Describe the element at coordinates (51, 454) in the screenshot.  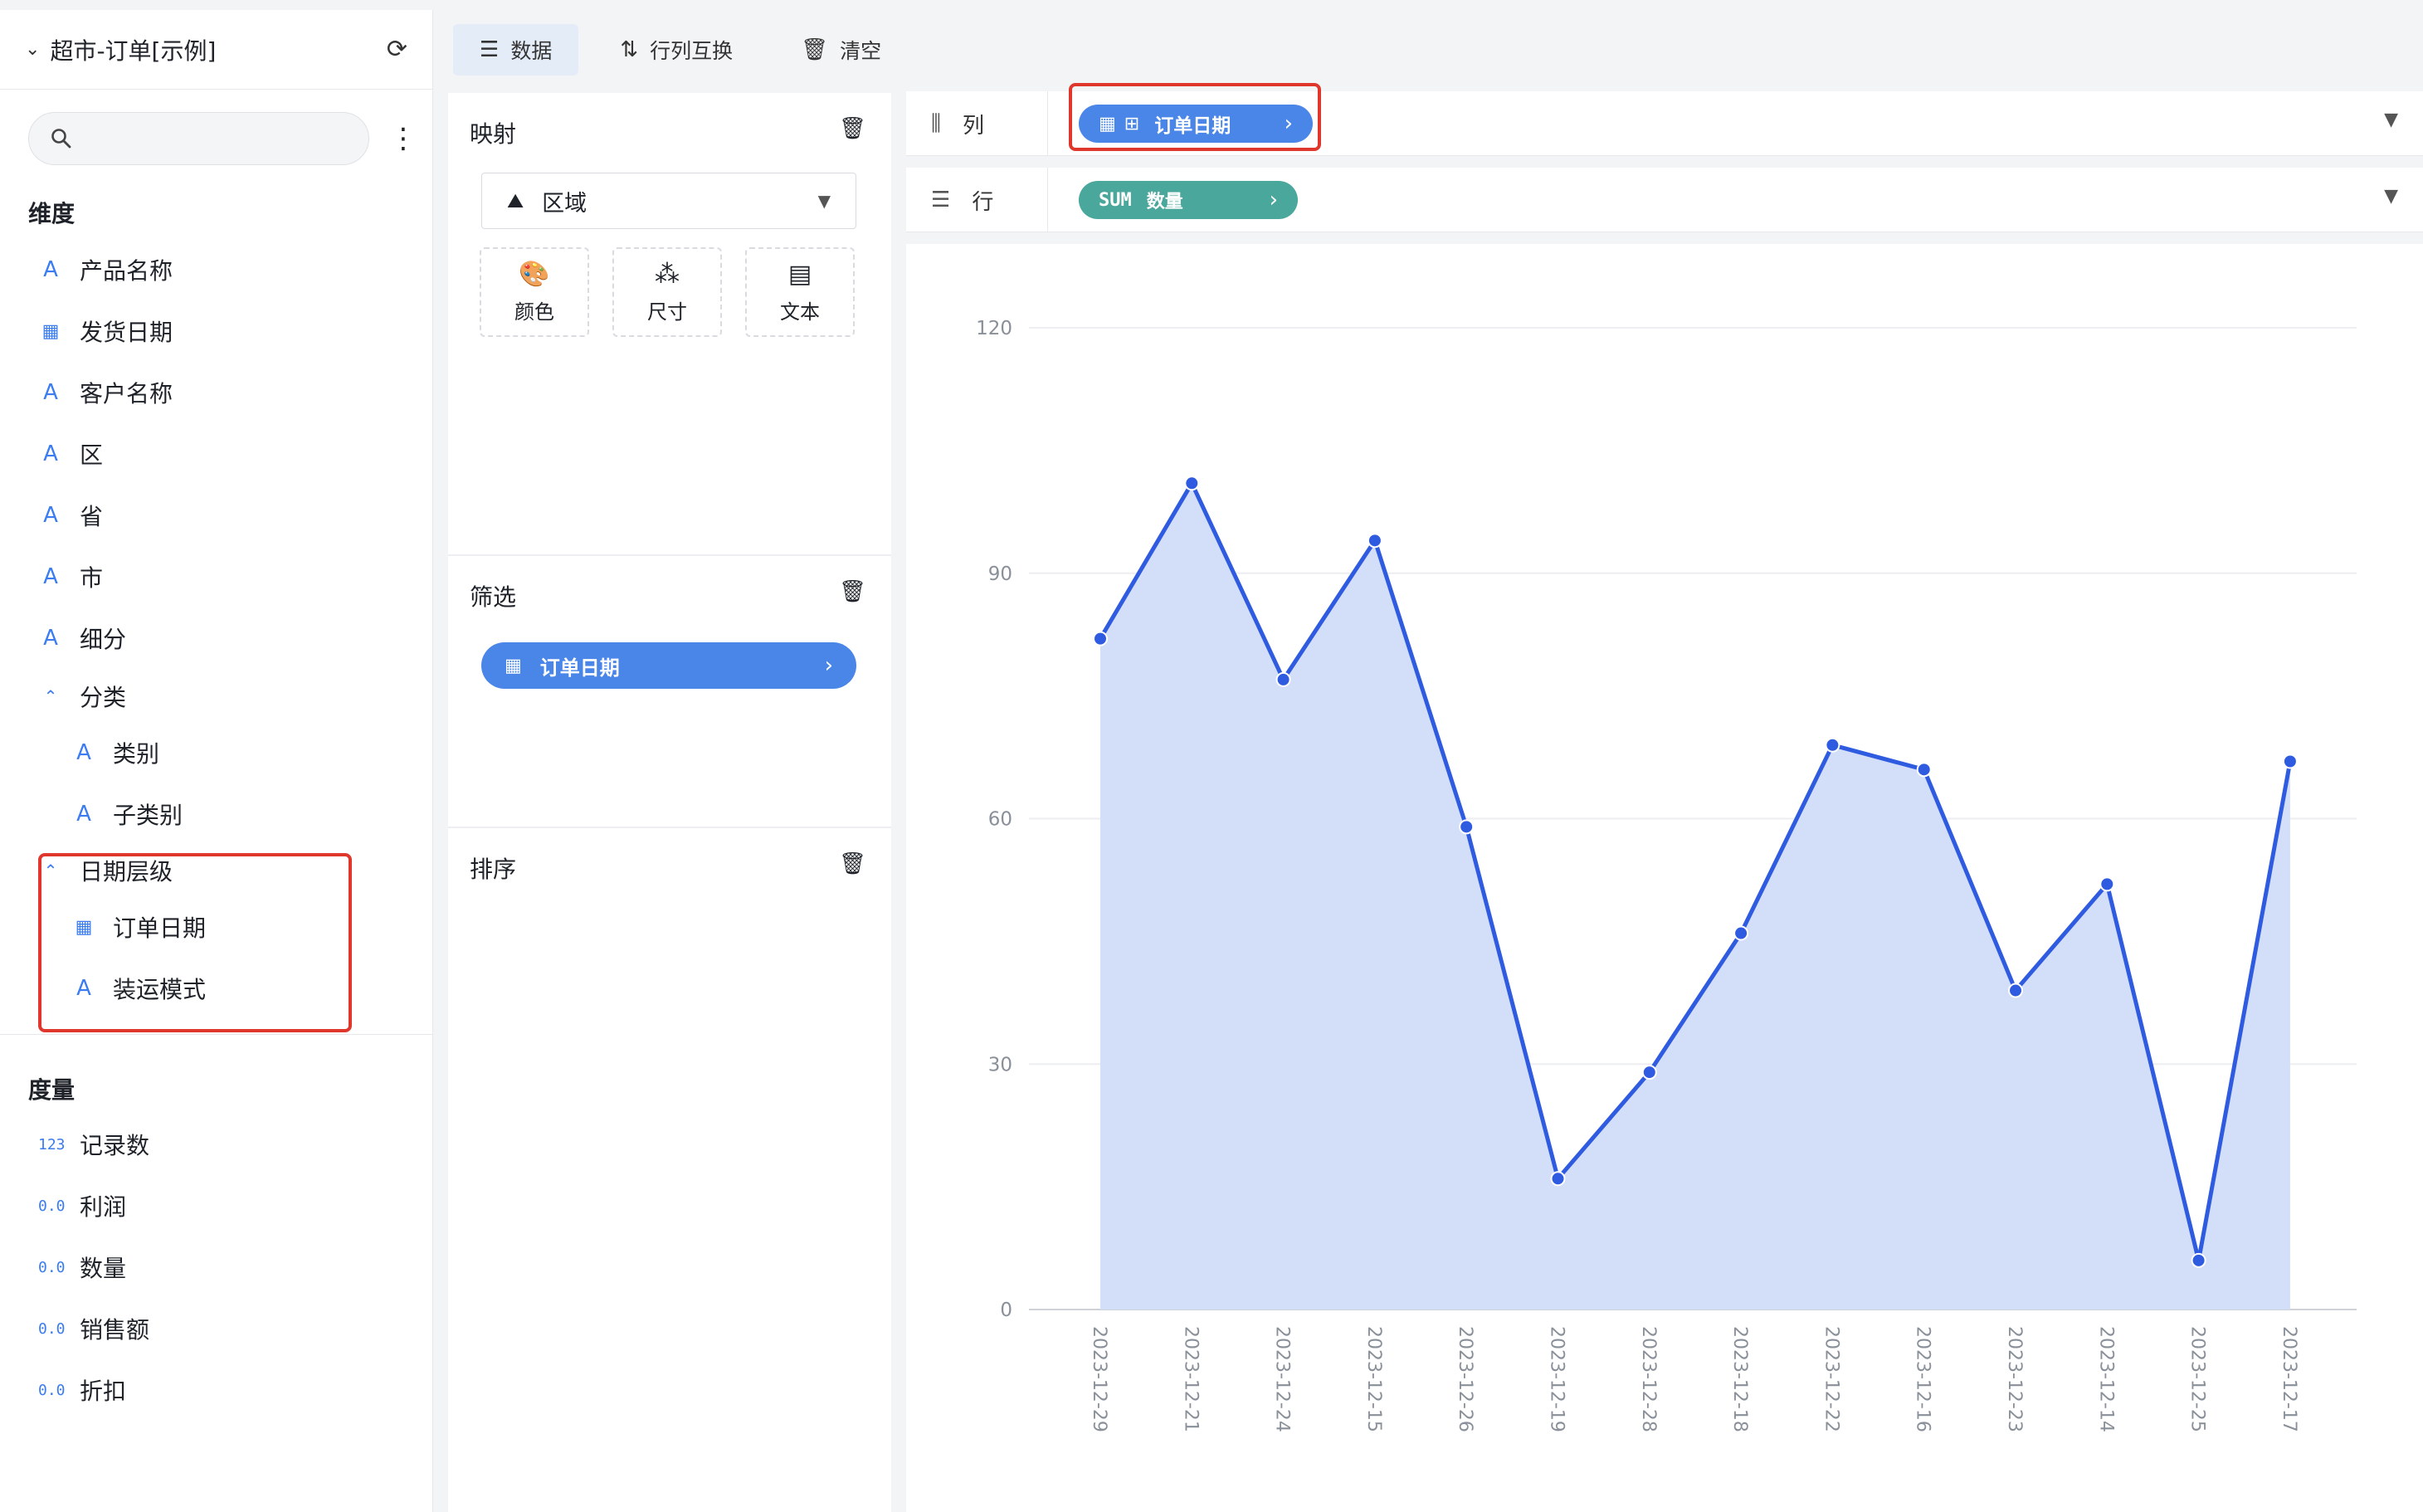
I see `field-region: A 区` at that location.